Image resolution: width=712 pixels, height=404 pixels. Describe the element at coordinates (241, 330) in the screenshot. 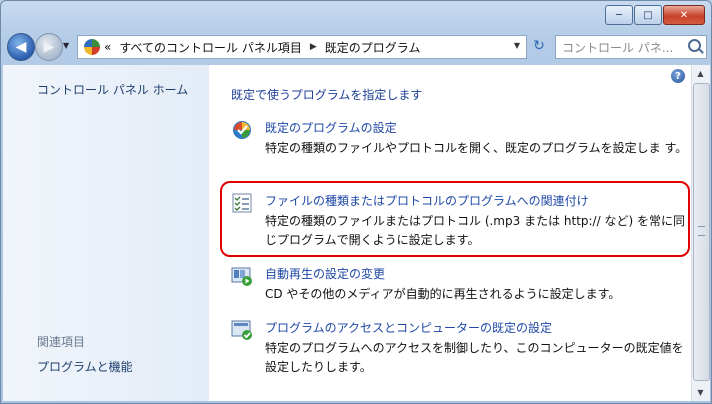

I see `program-access-icon` at that location.